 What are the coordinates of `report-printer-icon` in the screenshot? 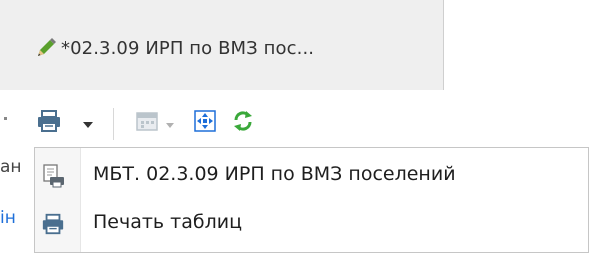 It's located at (53, 176).